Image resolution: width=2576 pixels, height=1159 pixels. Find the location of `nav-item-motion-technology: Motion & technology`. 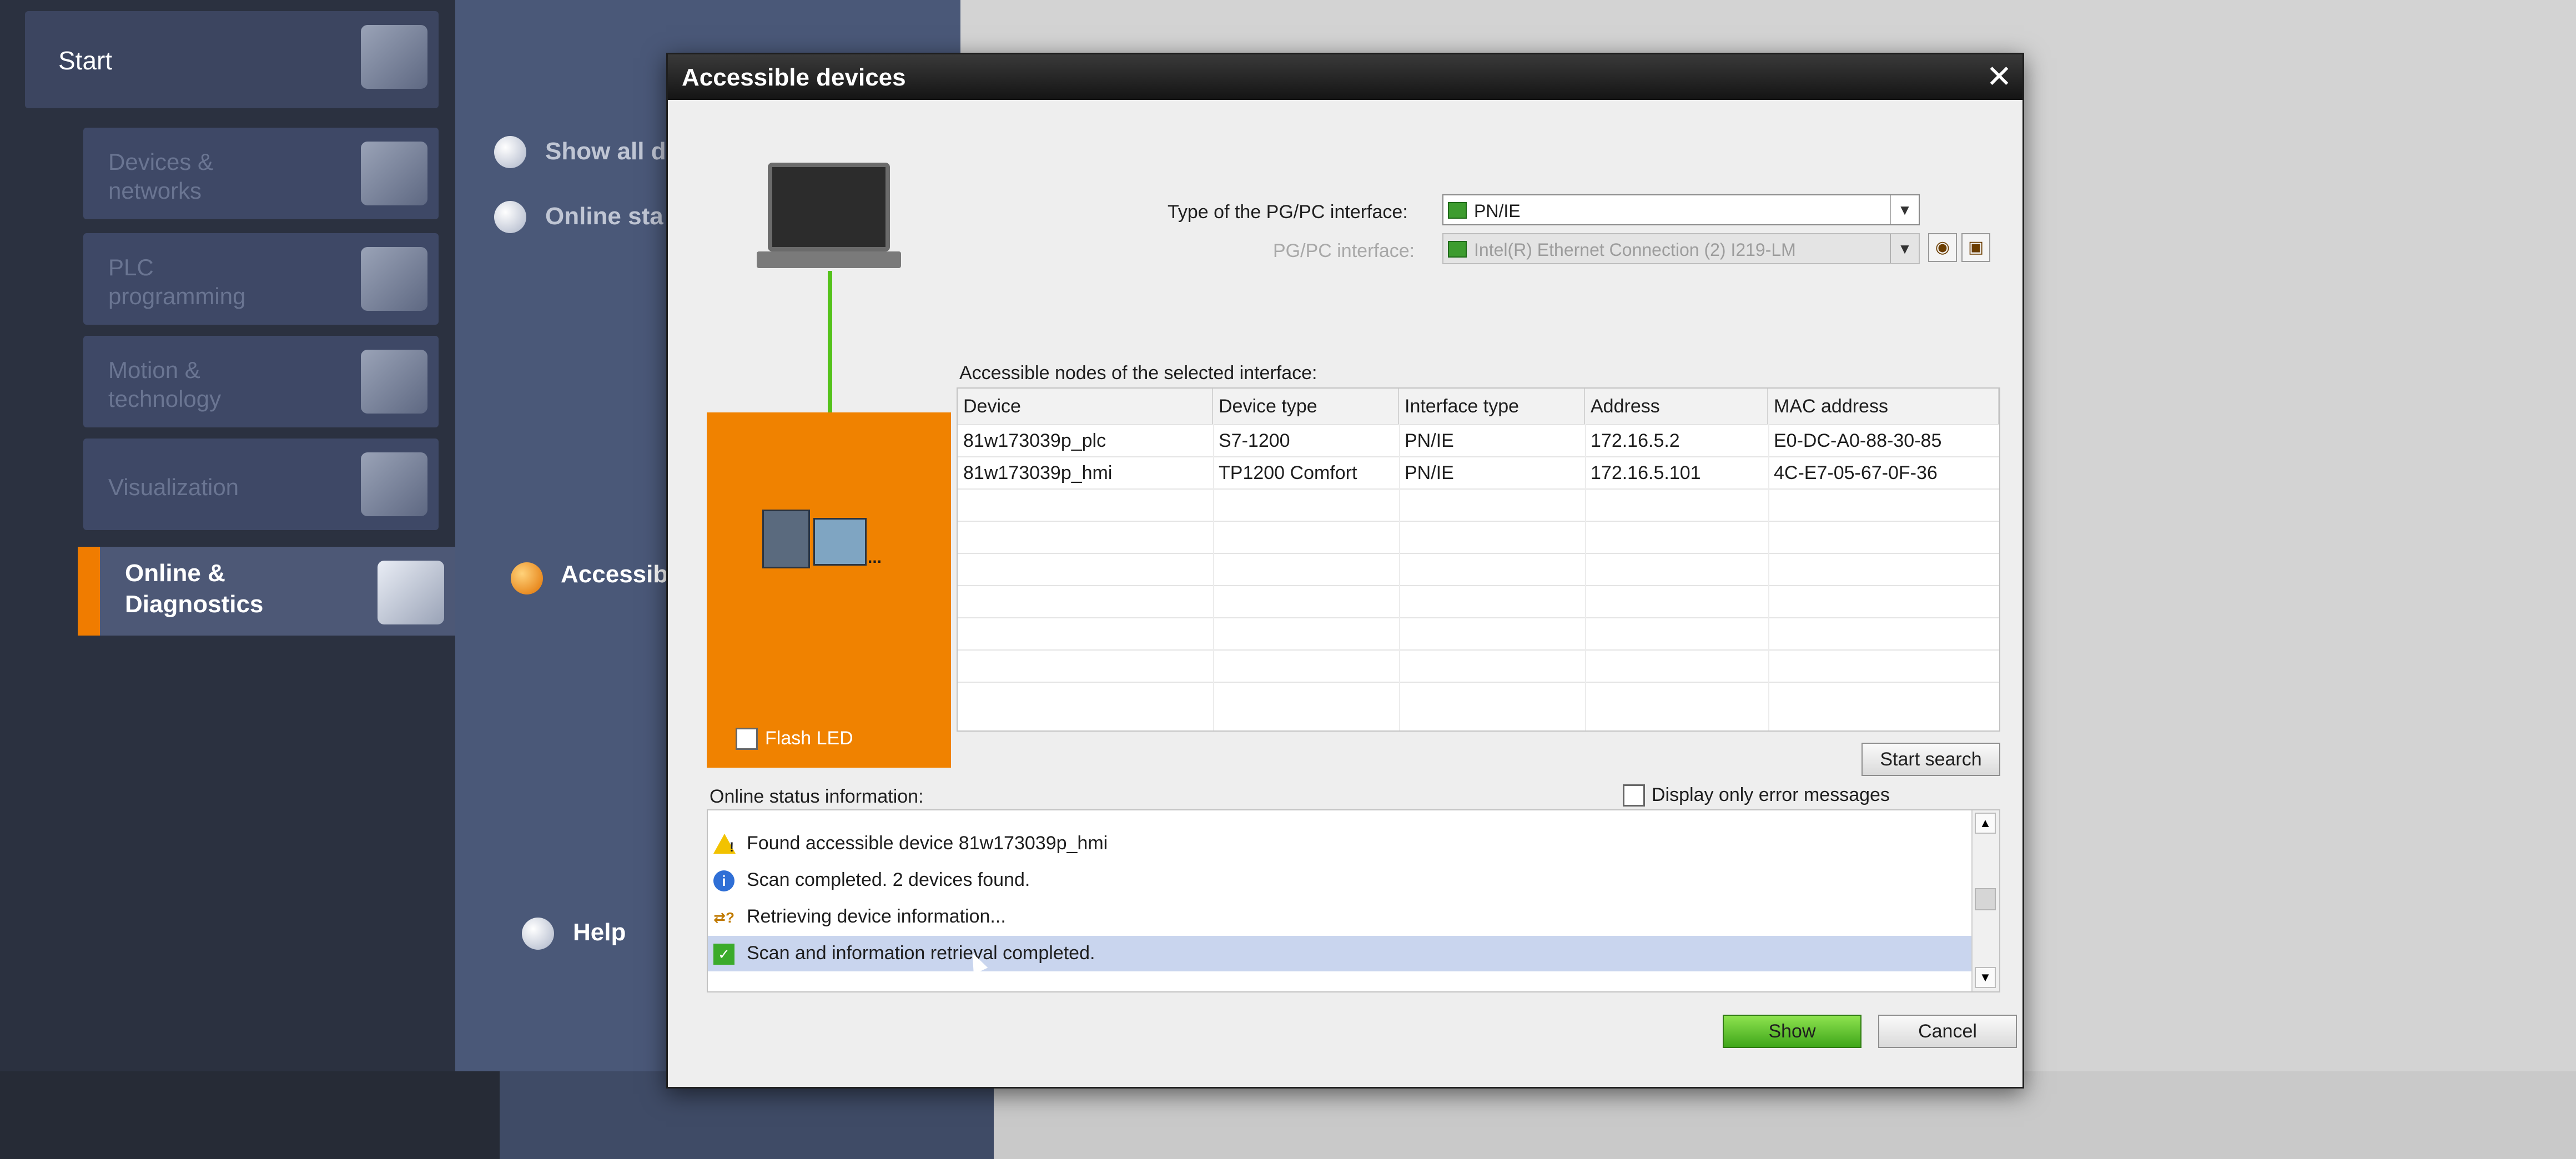

nav-item-motion-technology: Motion & technology is located at coordinates (261, 381).